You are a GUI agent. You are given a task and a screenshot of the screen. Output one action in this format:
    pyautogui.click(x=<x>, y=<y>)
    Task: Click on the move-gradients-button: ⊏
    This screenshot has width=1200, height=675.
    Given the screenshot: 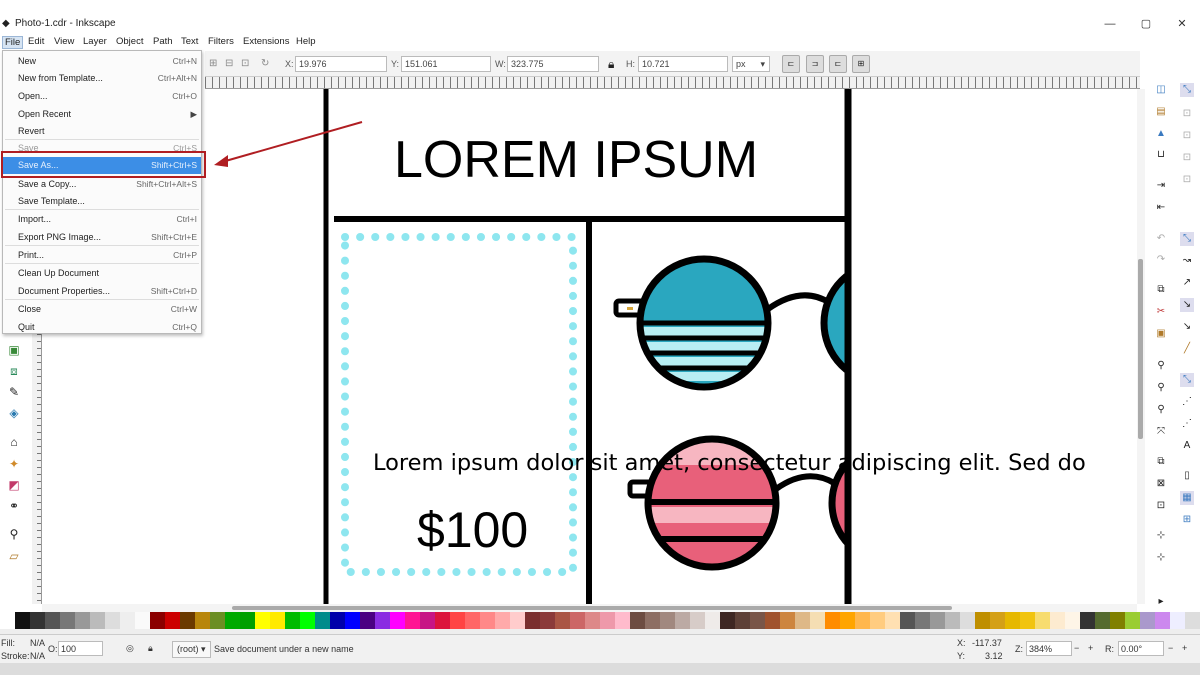 What is the action you would take?
    pyautogui.click(x=838, y=64)
    